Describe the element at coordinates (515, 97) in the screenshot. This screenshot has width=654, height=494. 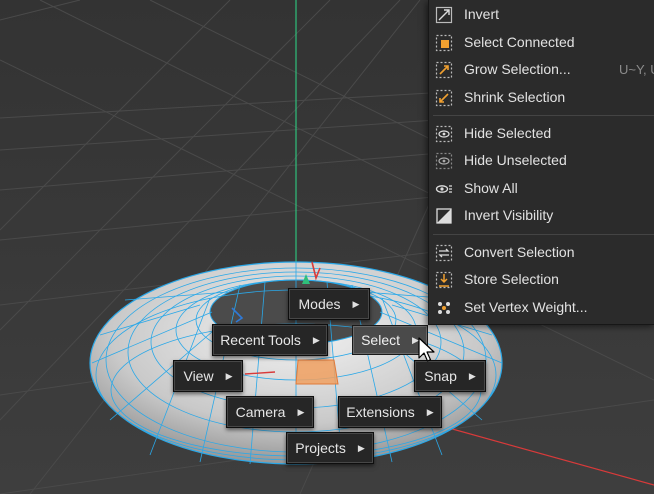
I see `menu-item-label: Shrink Selection` at that location.